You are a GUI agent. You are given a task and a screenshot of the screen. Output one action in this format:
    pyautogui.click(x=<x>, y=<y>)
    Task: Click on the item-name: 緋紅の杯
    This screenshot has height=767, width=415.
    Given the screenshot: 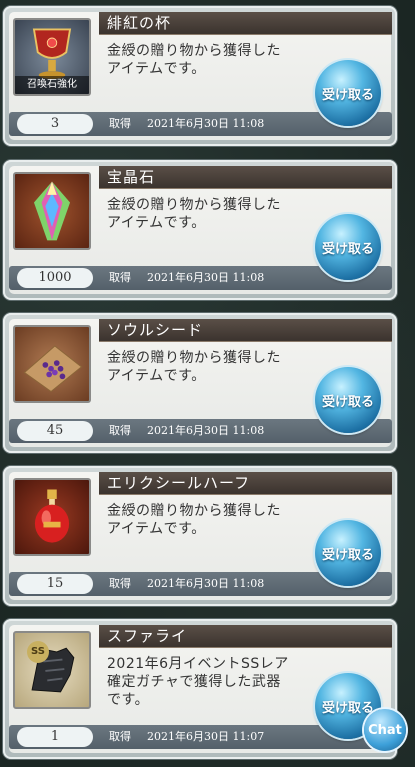 What is the action you would take?
    pyautogui.click(x=139, y=23)
    